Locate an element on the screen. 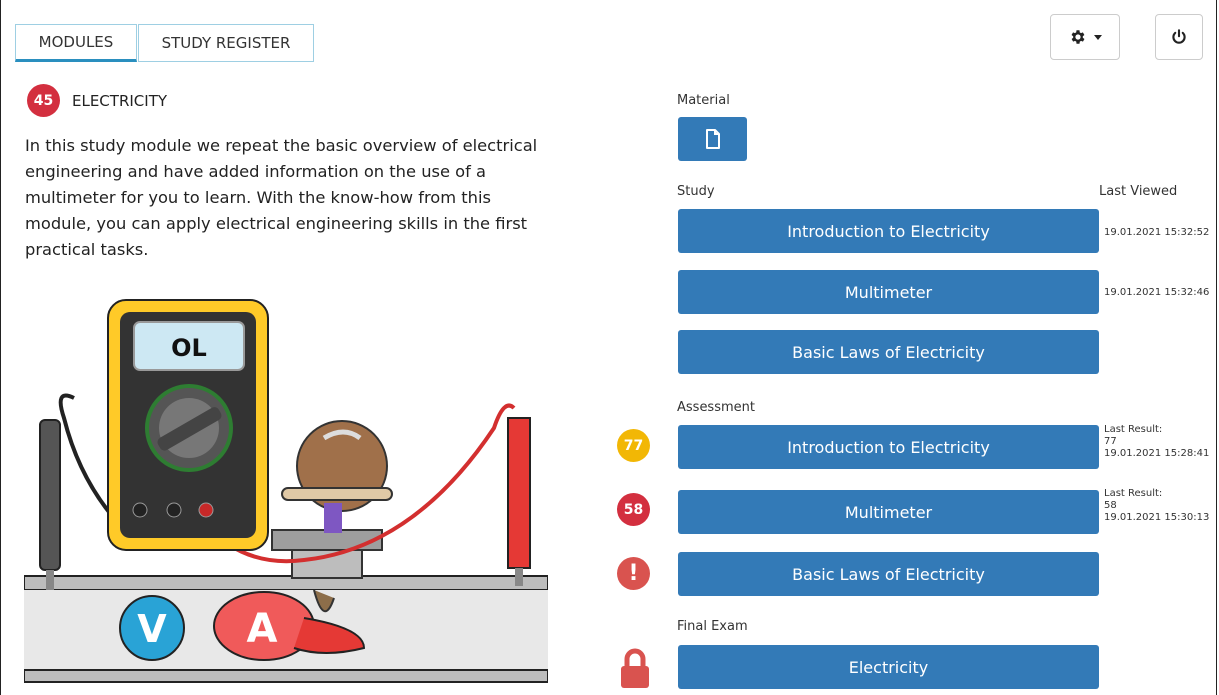 The width and height of the screenshot is (1219, 695). last-viewed-header: Last Viewed is located at coordinates (1138, 191).